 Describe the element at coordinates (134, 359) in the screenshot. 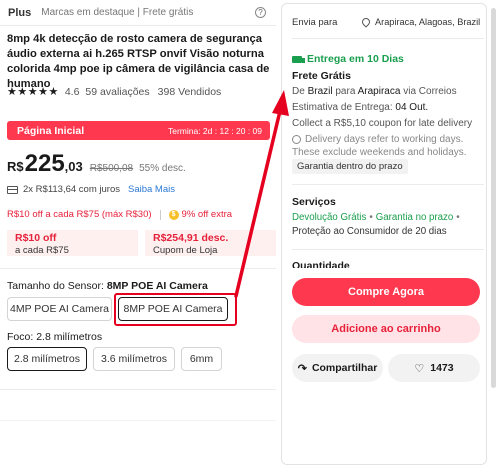

I see `focus-option-3-6mm: 3.6 milímetros` at that location.